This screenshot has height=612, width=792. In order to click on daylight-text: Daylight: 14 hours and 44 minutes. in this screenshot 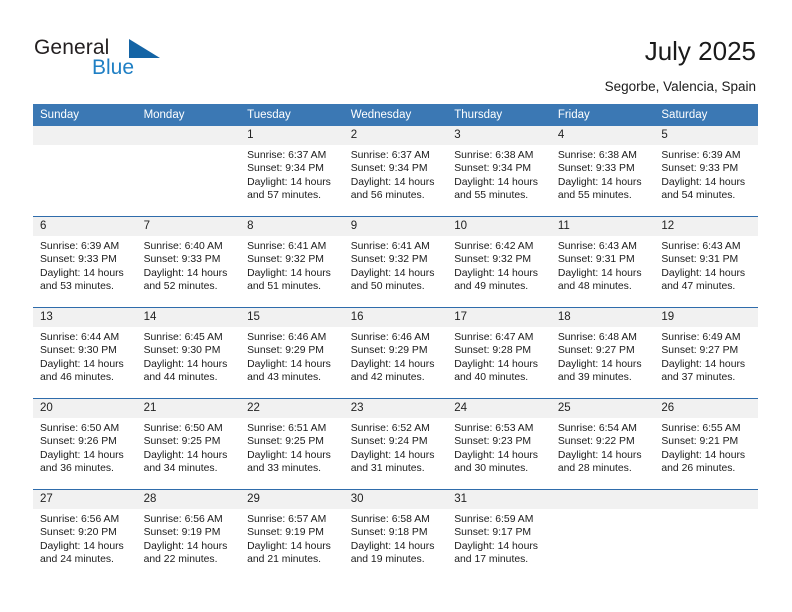, I will do `click(185, 371)`.